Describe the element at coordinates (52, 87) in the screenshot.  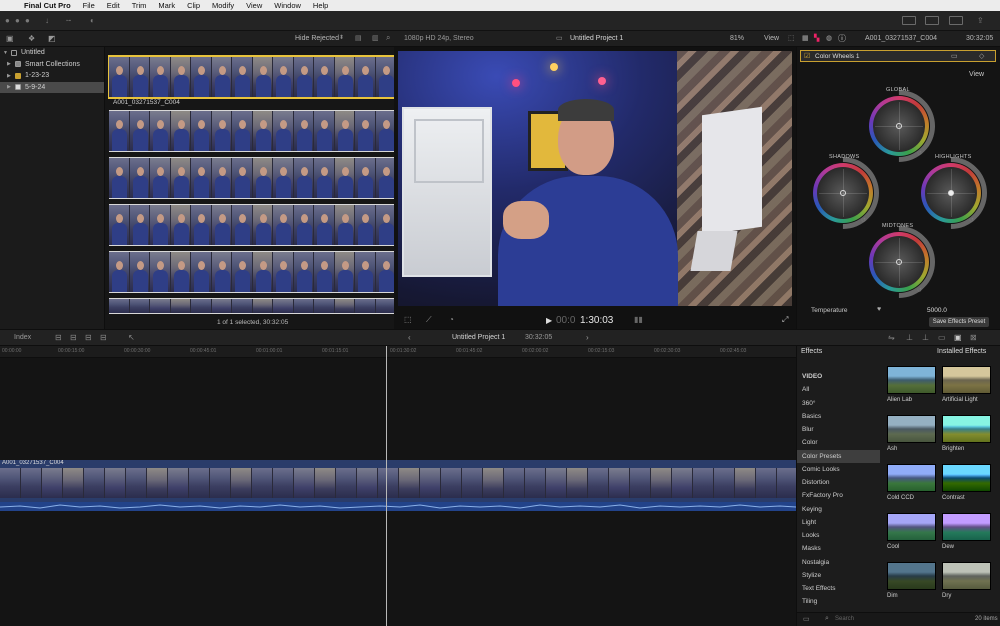
I see `library-event-5-9-24: ▶ 5-9-24` at that location.